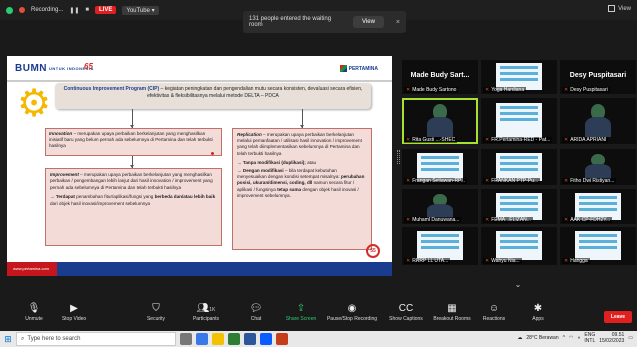 This screenshot has height=347, width=637. I want to click on waiting-room-text: 131 people entered the waiting room, so click(290, 22).